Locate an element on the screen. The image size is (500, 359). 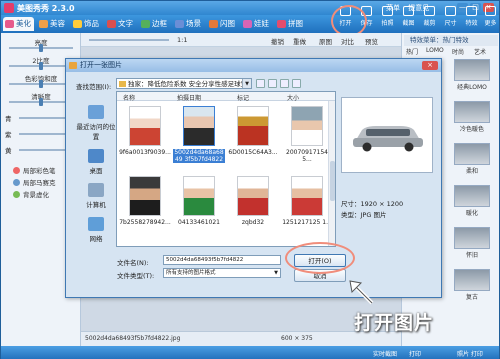
tab-flash: 闪图 is located at coordinates (222, 24).